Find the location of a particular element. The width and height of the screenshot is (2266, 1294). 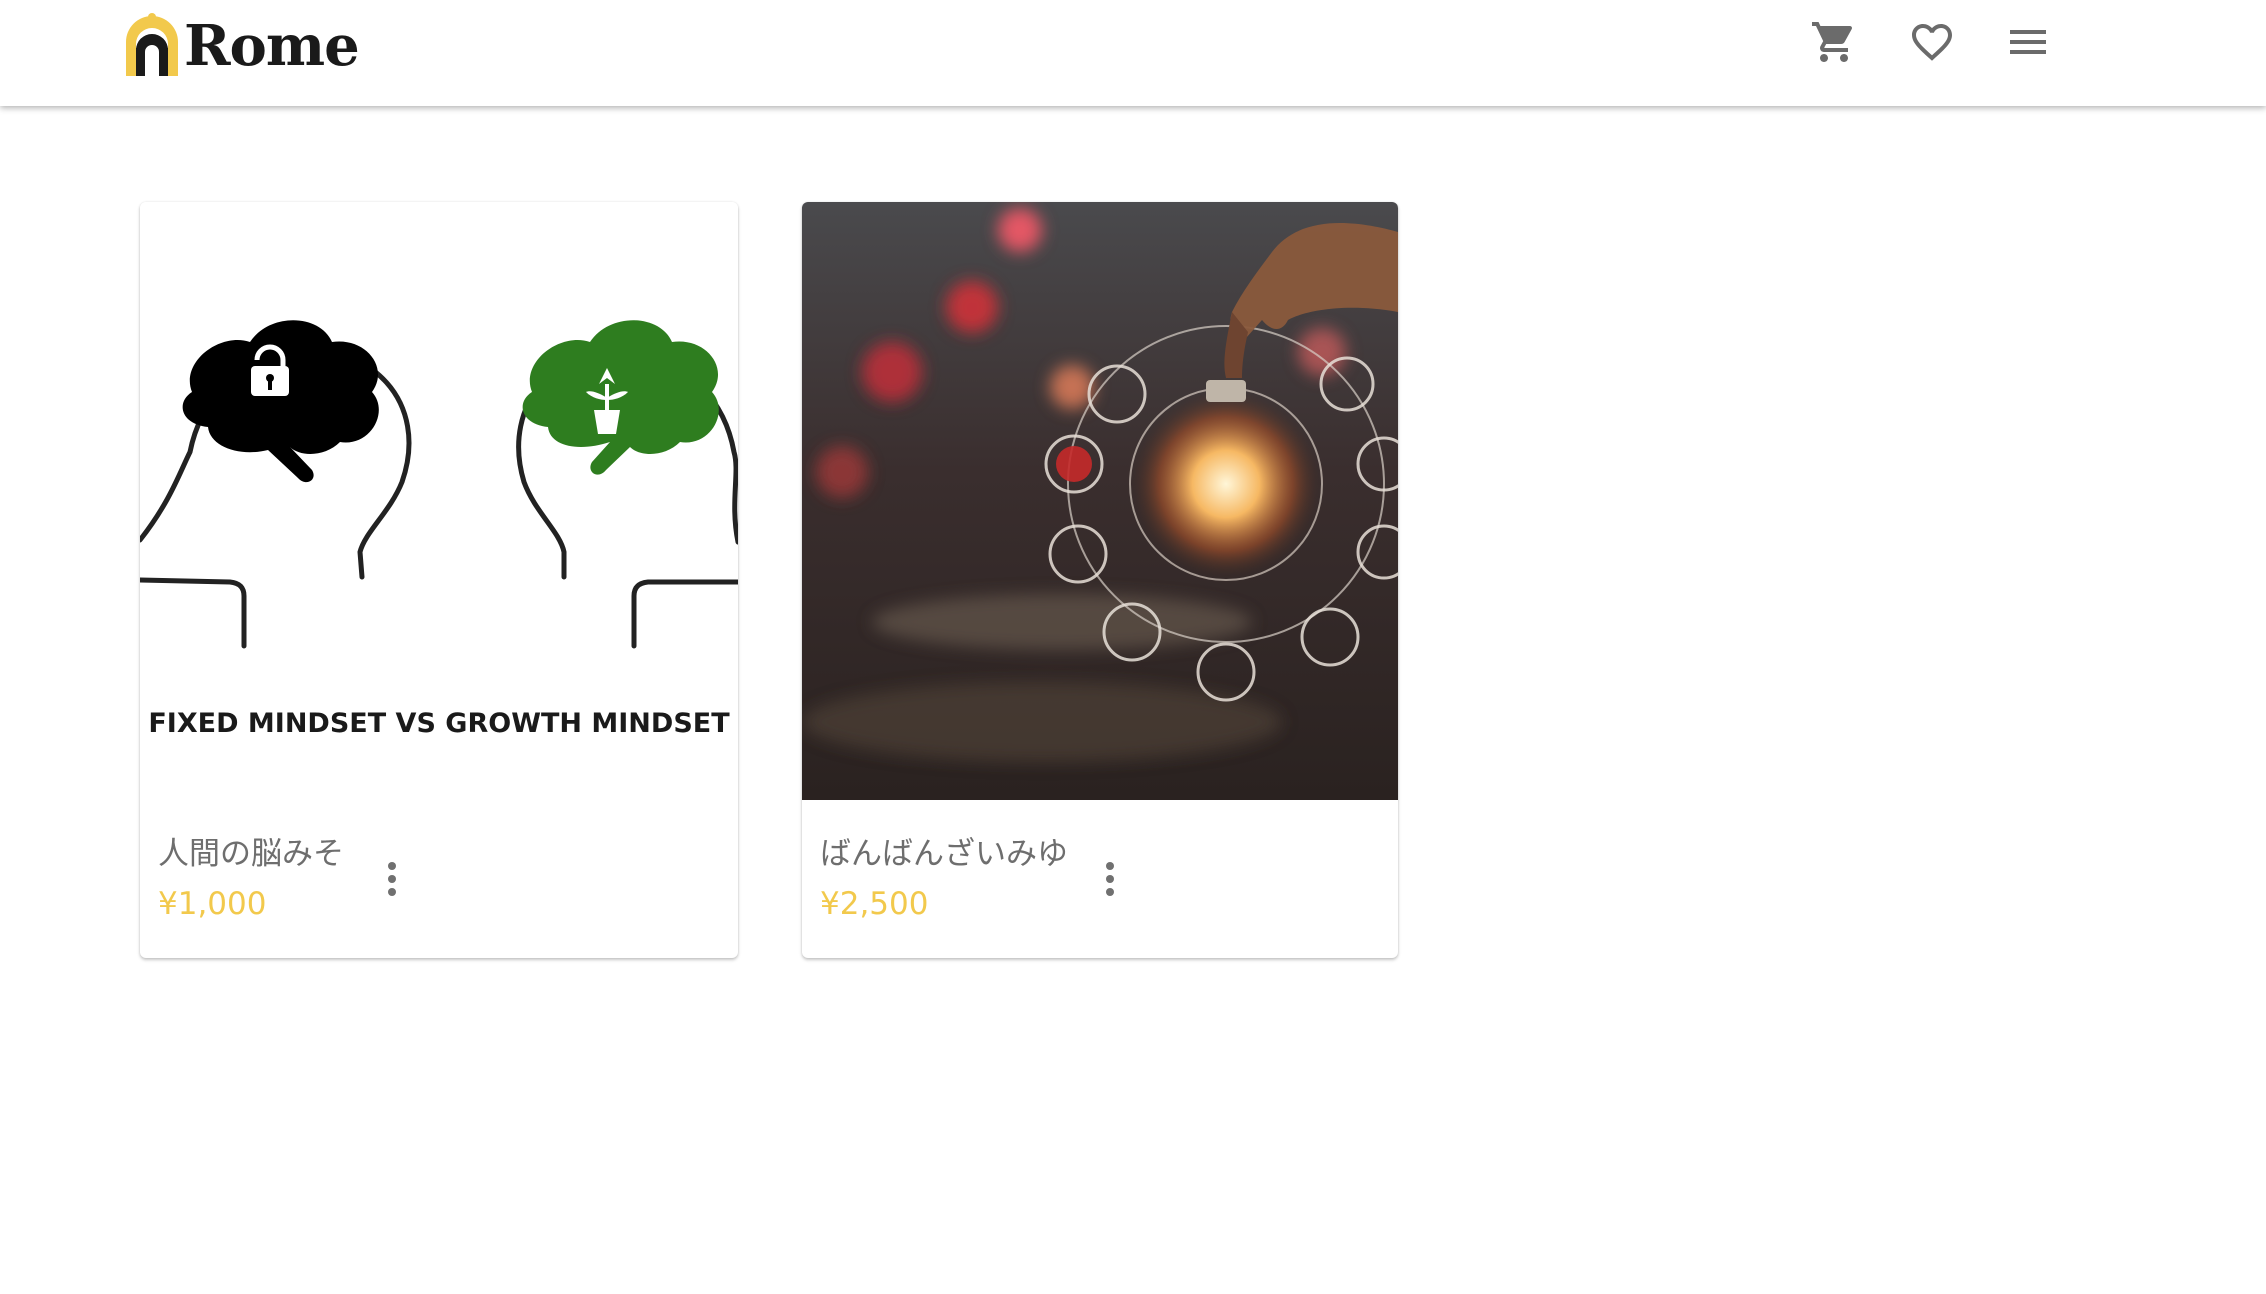

product-image-mindset: FIXED MINDSET VS GROWTH MINDSET is located at coordinates (439, 501).